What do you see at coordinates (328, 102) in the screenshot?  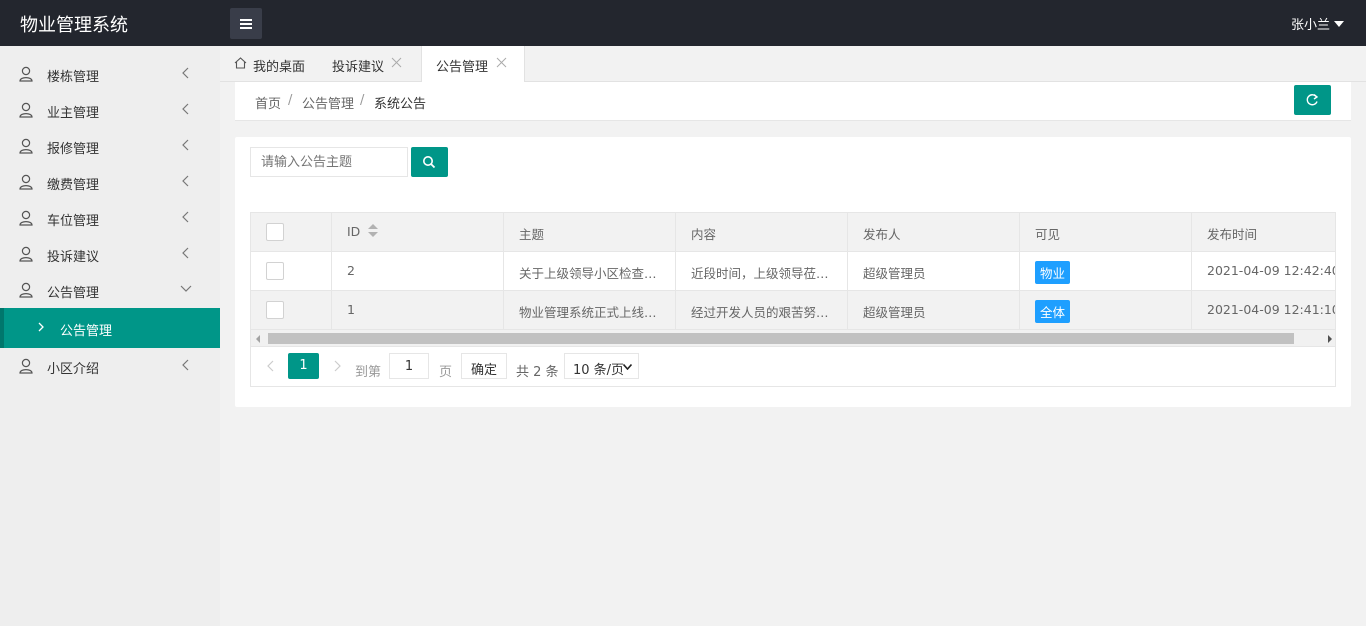 I see `breadcrumb-level1: 公告管理` at bounding box center [328, 102].